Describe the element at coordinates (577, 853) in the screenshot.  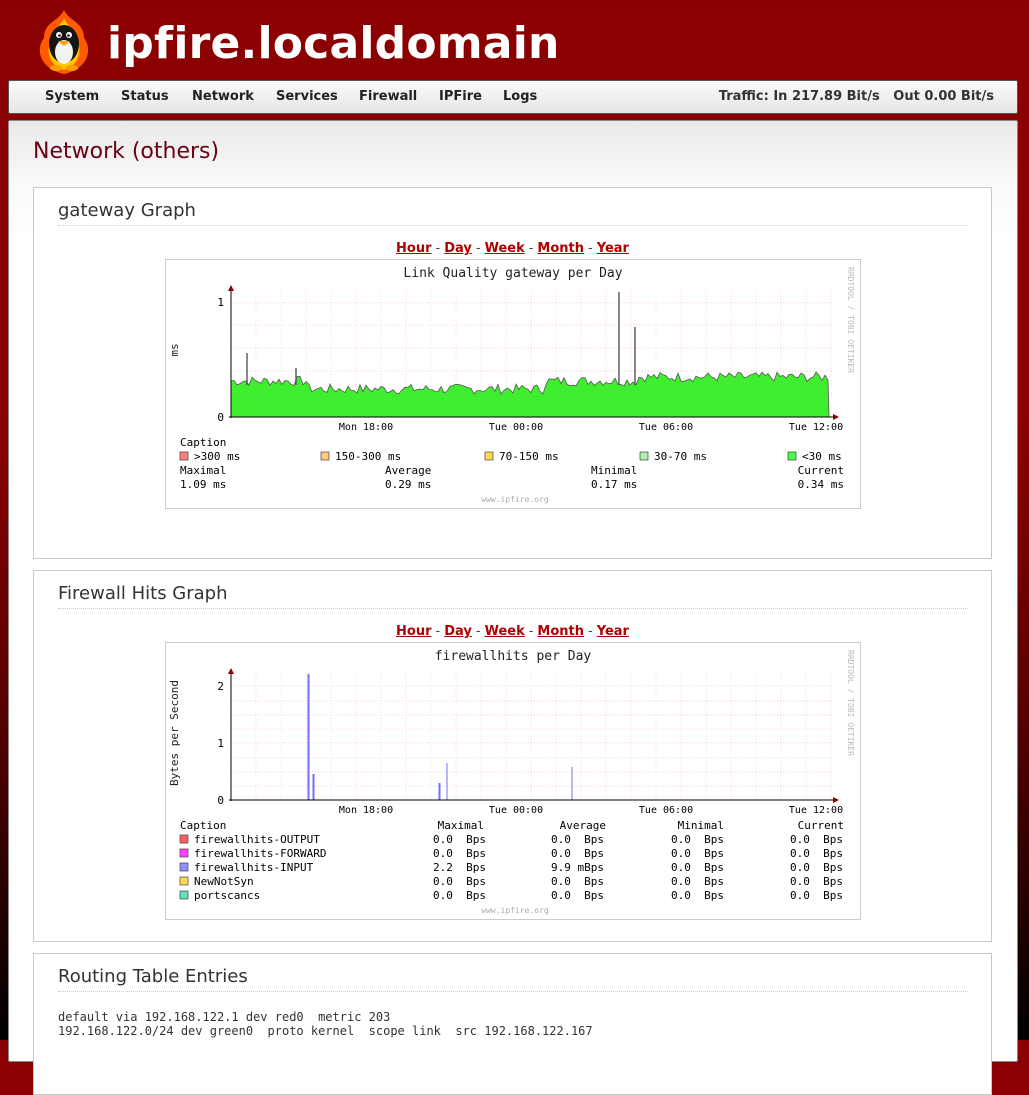
I see `fw-forward-avg: 0.0 Bps` at that location.